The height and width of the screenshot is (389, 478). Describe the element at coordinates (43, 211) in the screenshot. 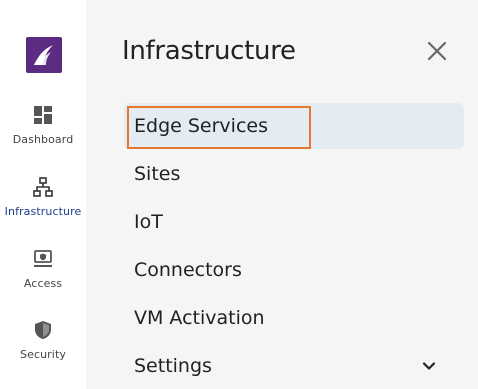

I see `rail-item-label: Infrastructure` at that location.